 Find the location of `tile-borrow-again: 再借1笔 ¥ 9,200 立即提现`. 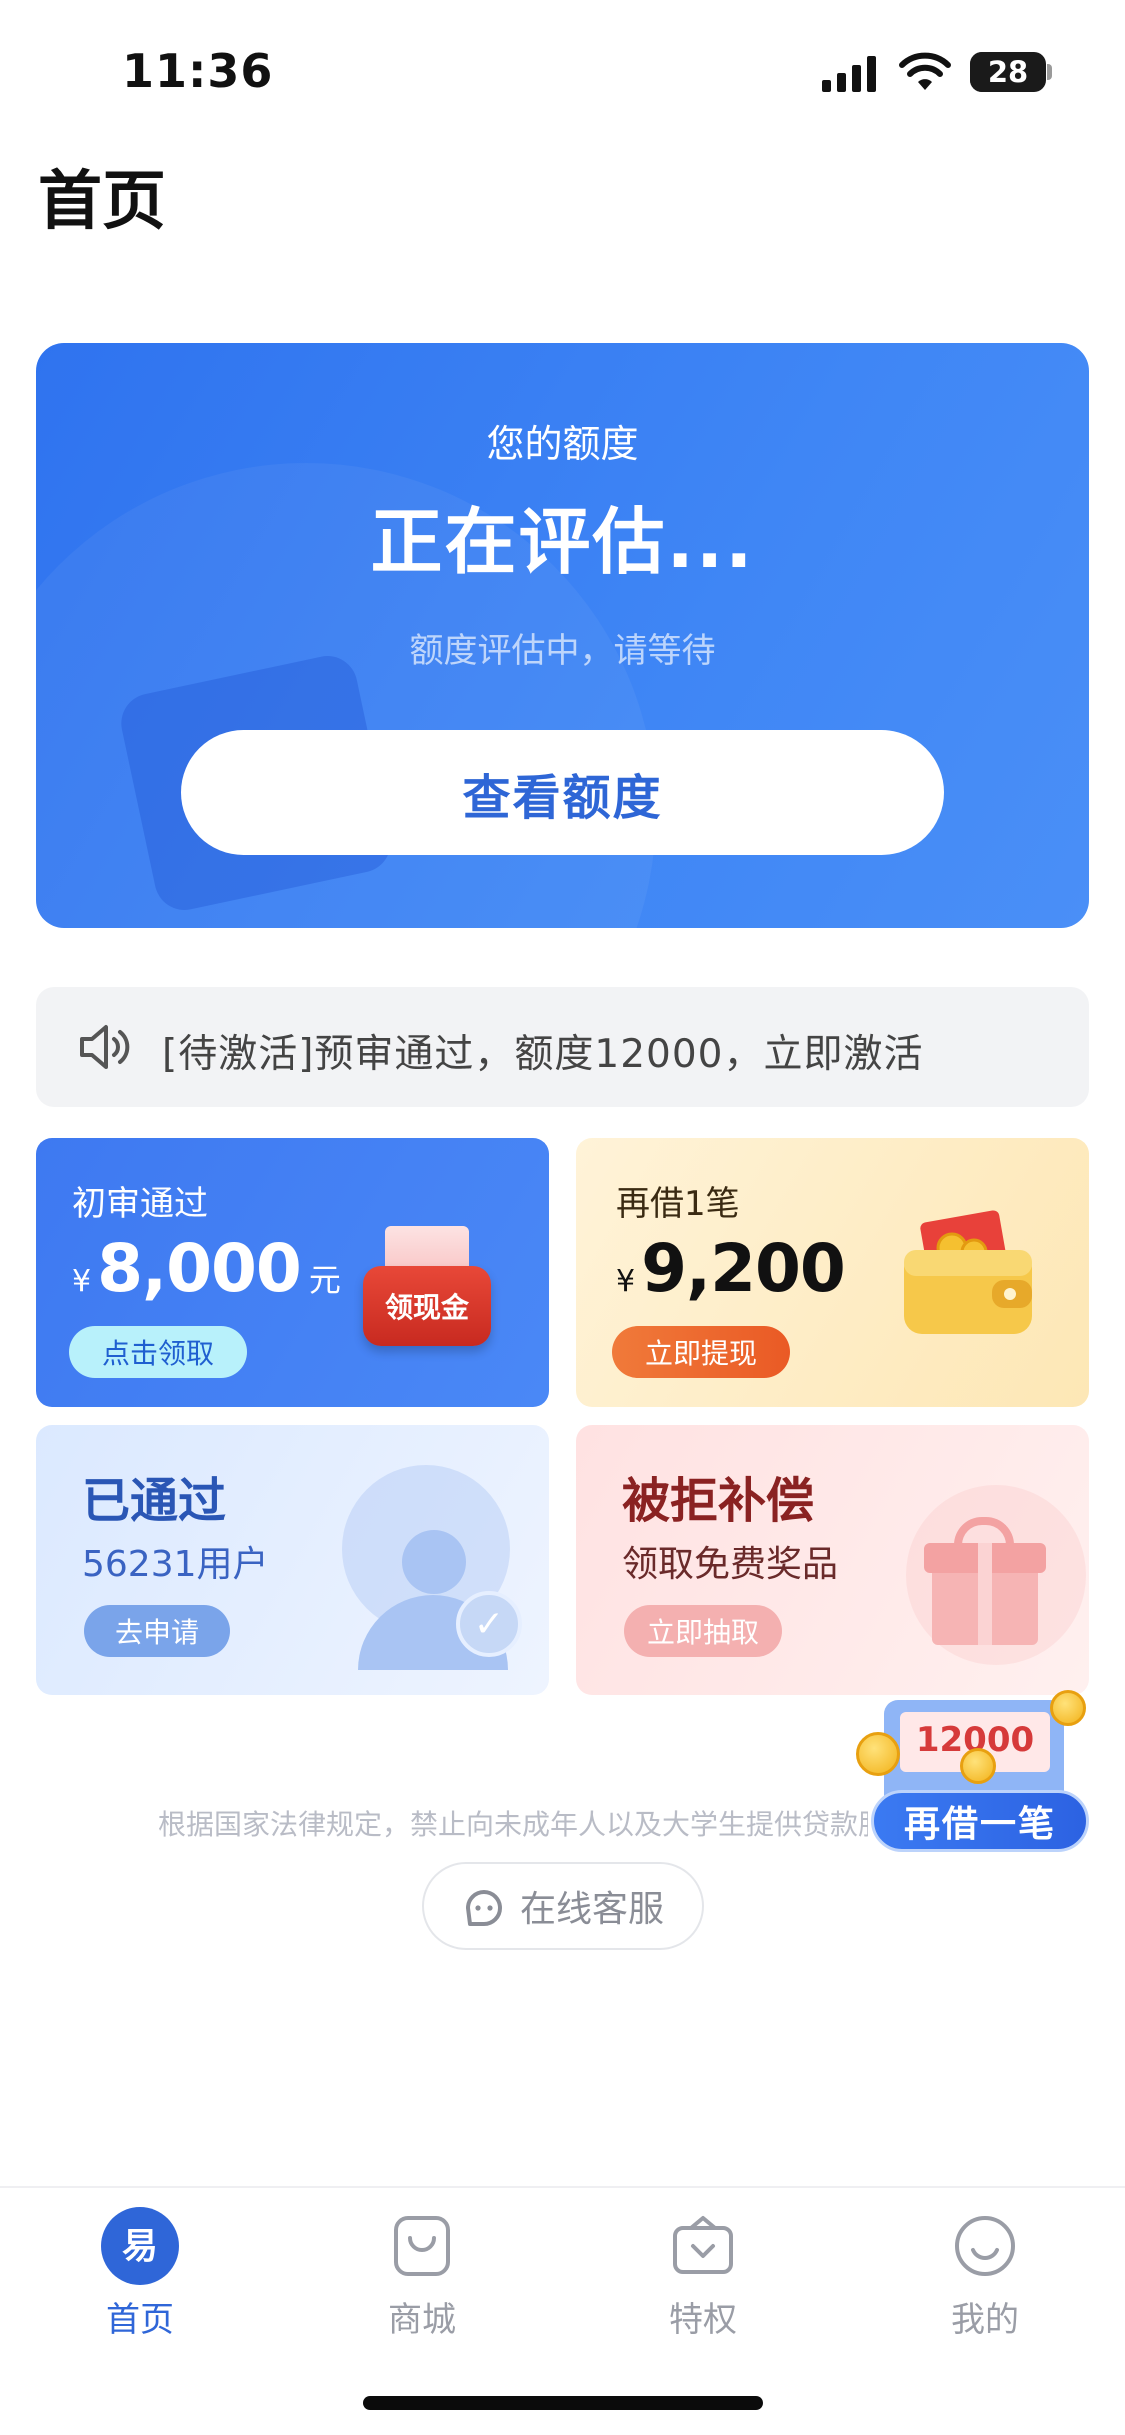

tile-borrow-again: 再借1笔 ¥ 9,200 立即提现 is located at coordinates (832, 1272).